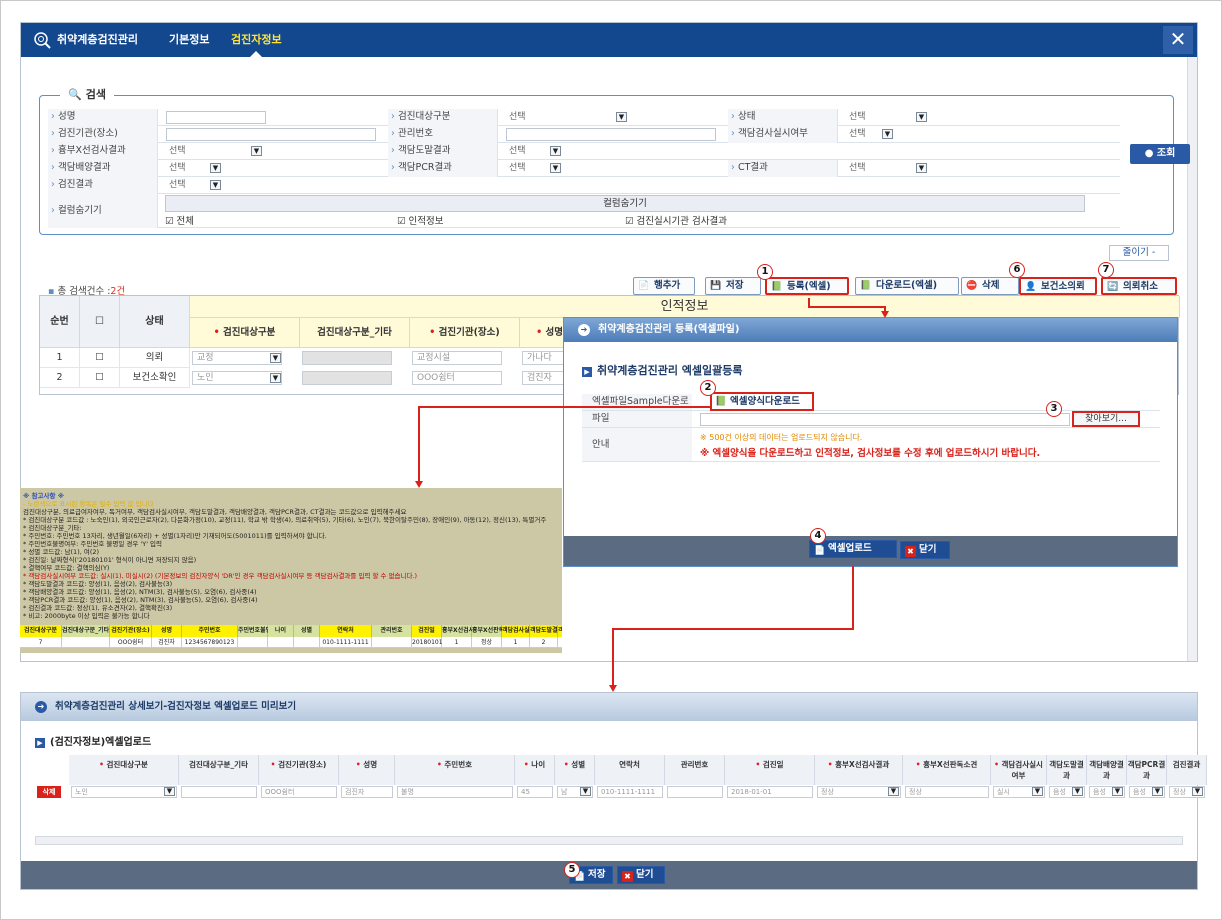 This screenshot has height=920, width=1222. What do you see at coordinates (575, 792) in the screenshot?
I see `preview-cell-input: 남 ▼` at bounding box center [575, 792].